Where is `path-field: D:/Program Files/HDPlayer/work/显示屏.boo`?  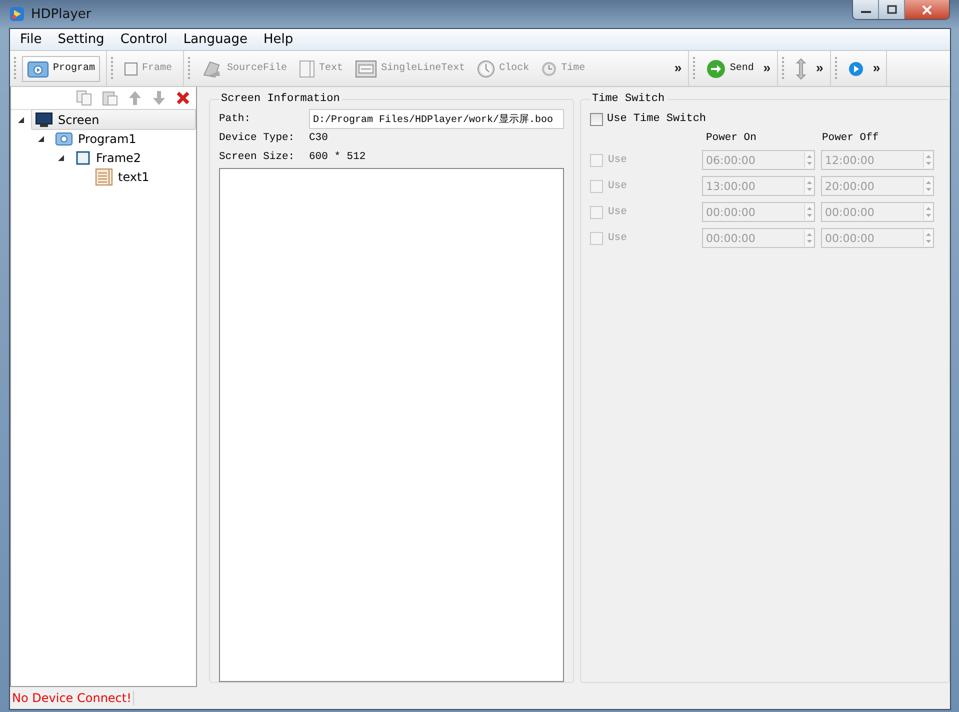 path-field: D:/Program Files/HDPlayer/work/显示屏.boo is located at coordinates (436, 118).